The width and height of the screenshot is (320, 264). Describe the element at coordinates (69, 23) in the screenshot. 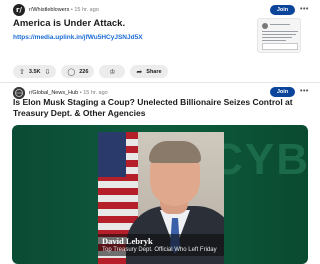

I see `post-title: America is Under Attack.` at that location.